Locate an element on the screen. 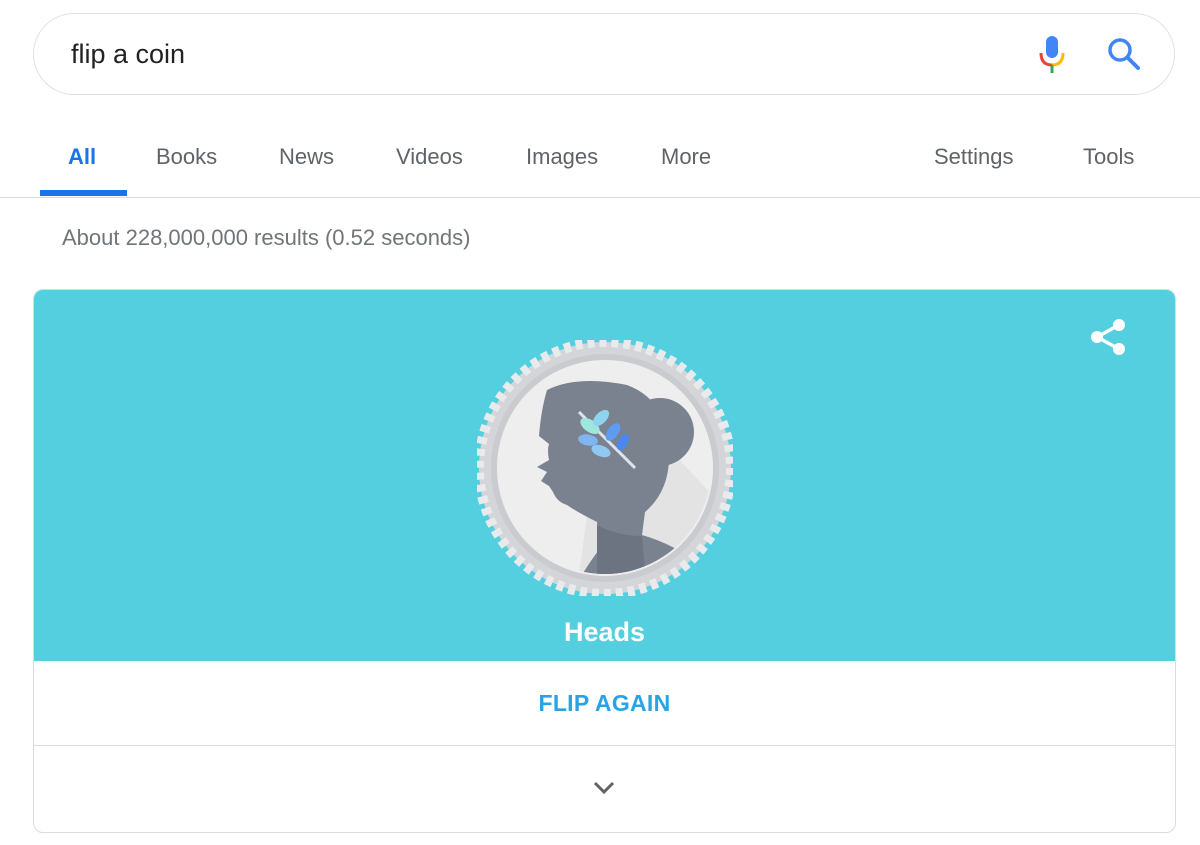 The image size is (1200, 845). tabs-divider is located at coordinates (600, 197).